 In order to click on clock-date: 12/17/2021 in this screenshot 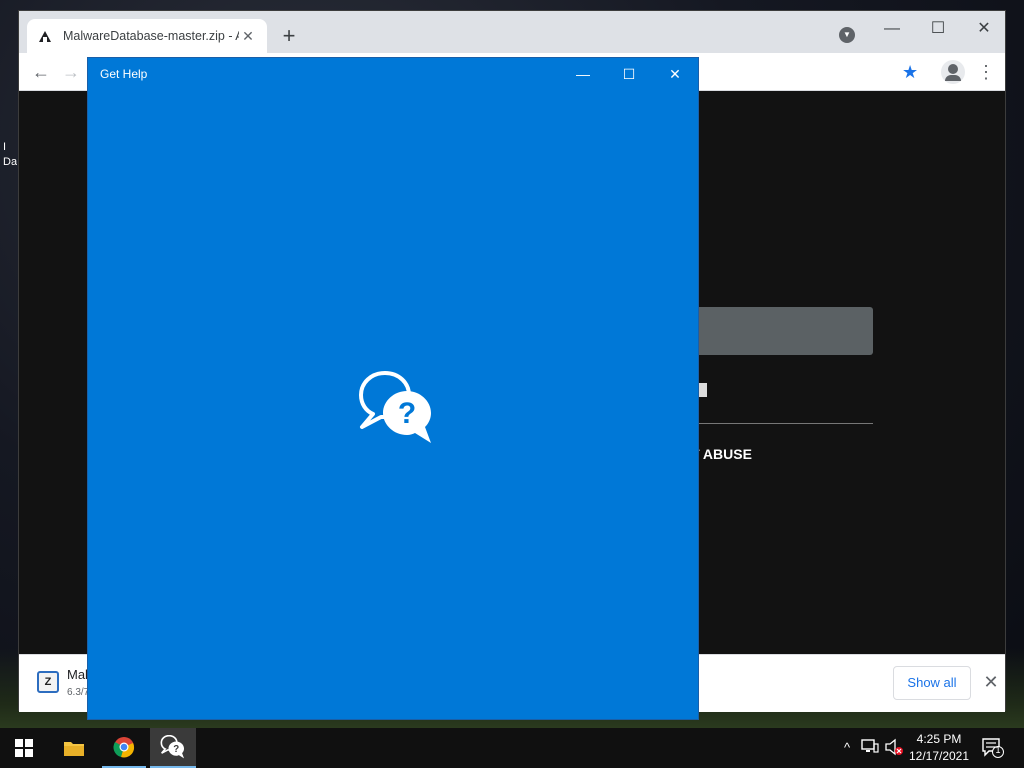, I will do `click(939, 756)`.